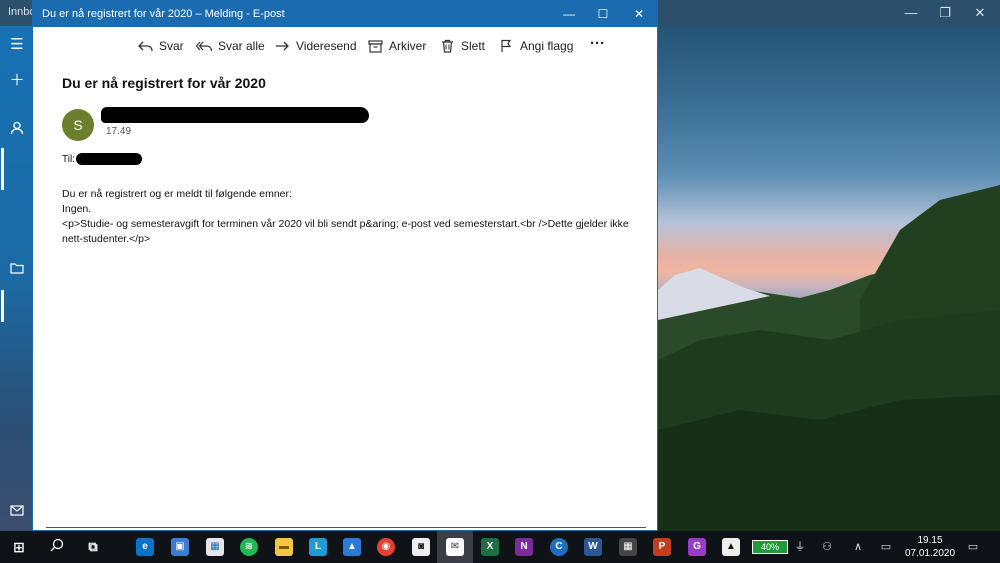 This screenshot has height=563, width=1000. What do you see at coordinates (375, 46) in the screenshot?
I see `archive-box-icon` at bounding box center [375, 46].